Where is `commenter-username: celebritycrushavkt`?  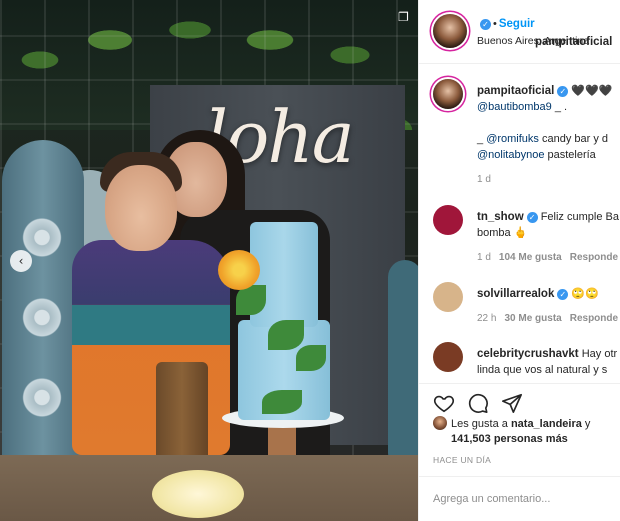 commenter-username: celebritycrushavkt is located at coordinates (528, 354).